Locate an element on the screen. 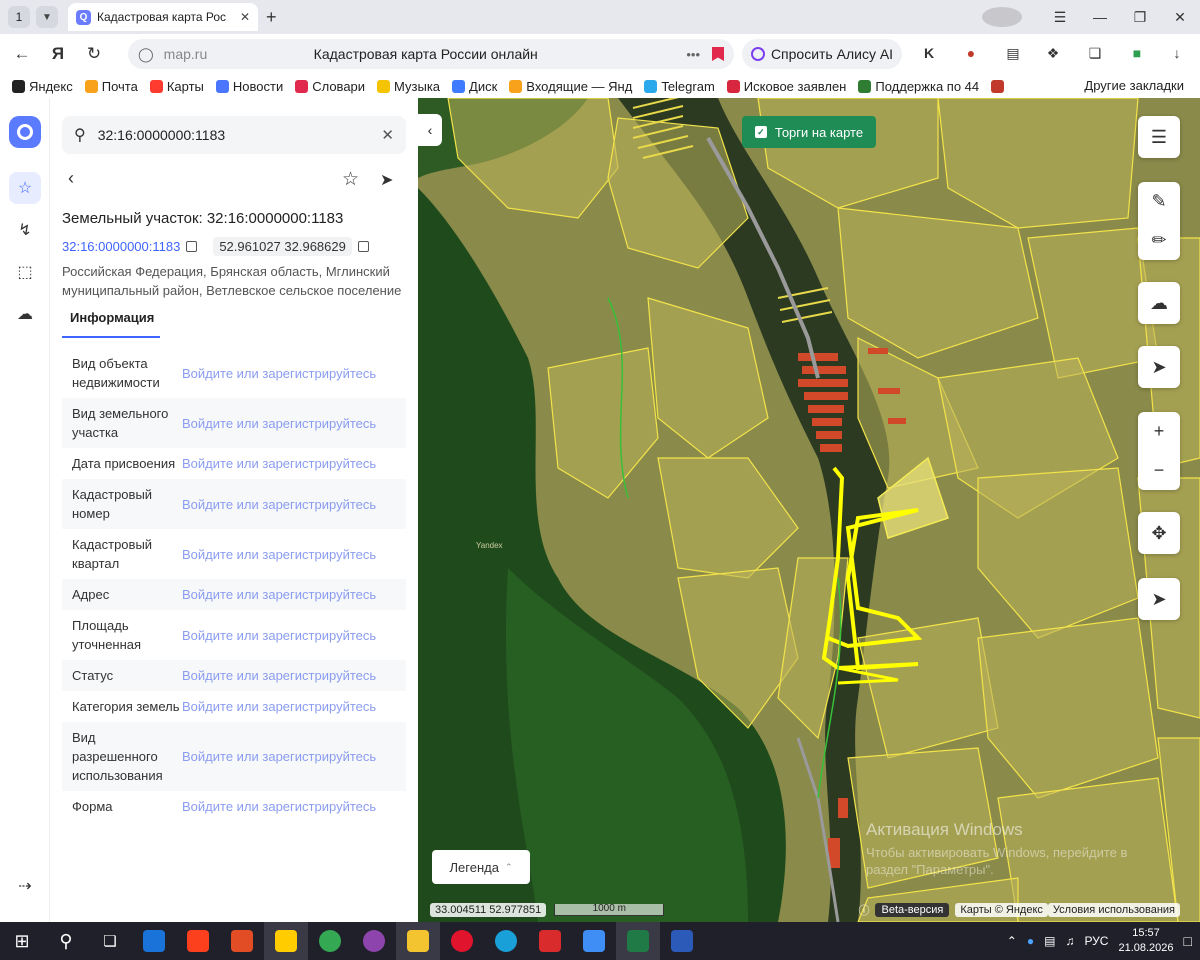 This screenshot has width=1200, height=960. bookmark-item: Диск is located at coordinates (474, 86).